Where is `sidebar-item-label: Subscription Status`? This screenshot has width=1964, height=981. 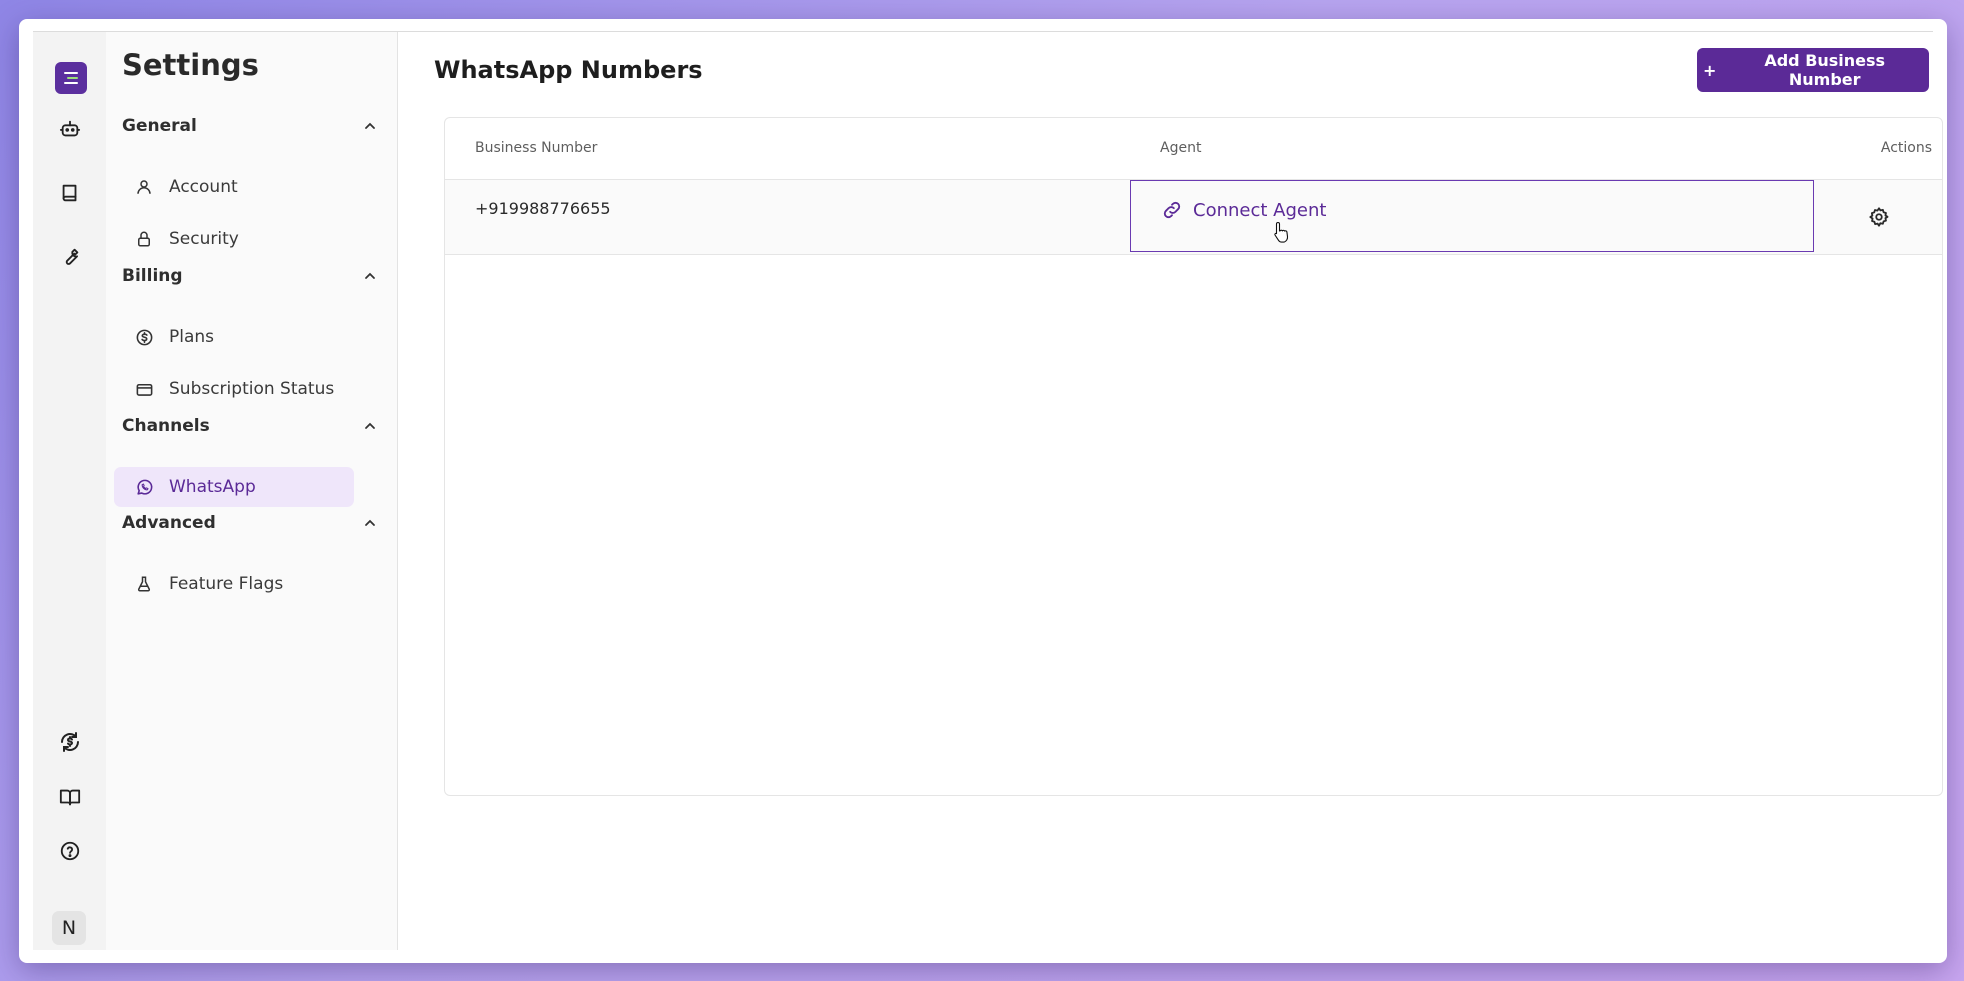
sidebar-item-label: Subscription Status is located at coordinates (252, 389).